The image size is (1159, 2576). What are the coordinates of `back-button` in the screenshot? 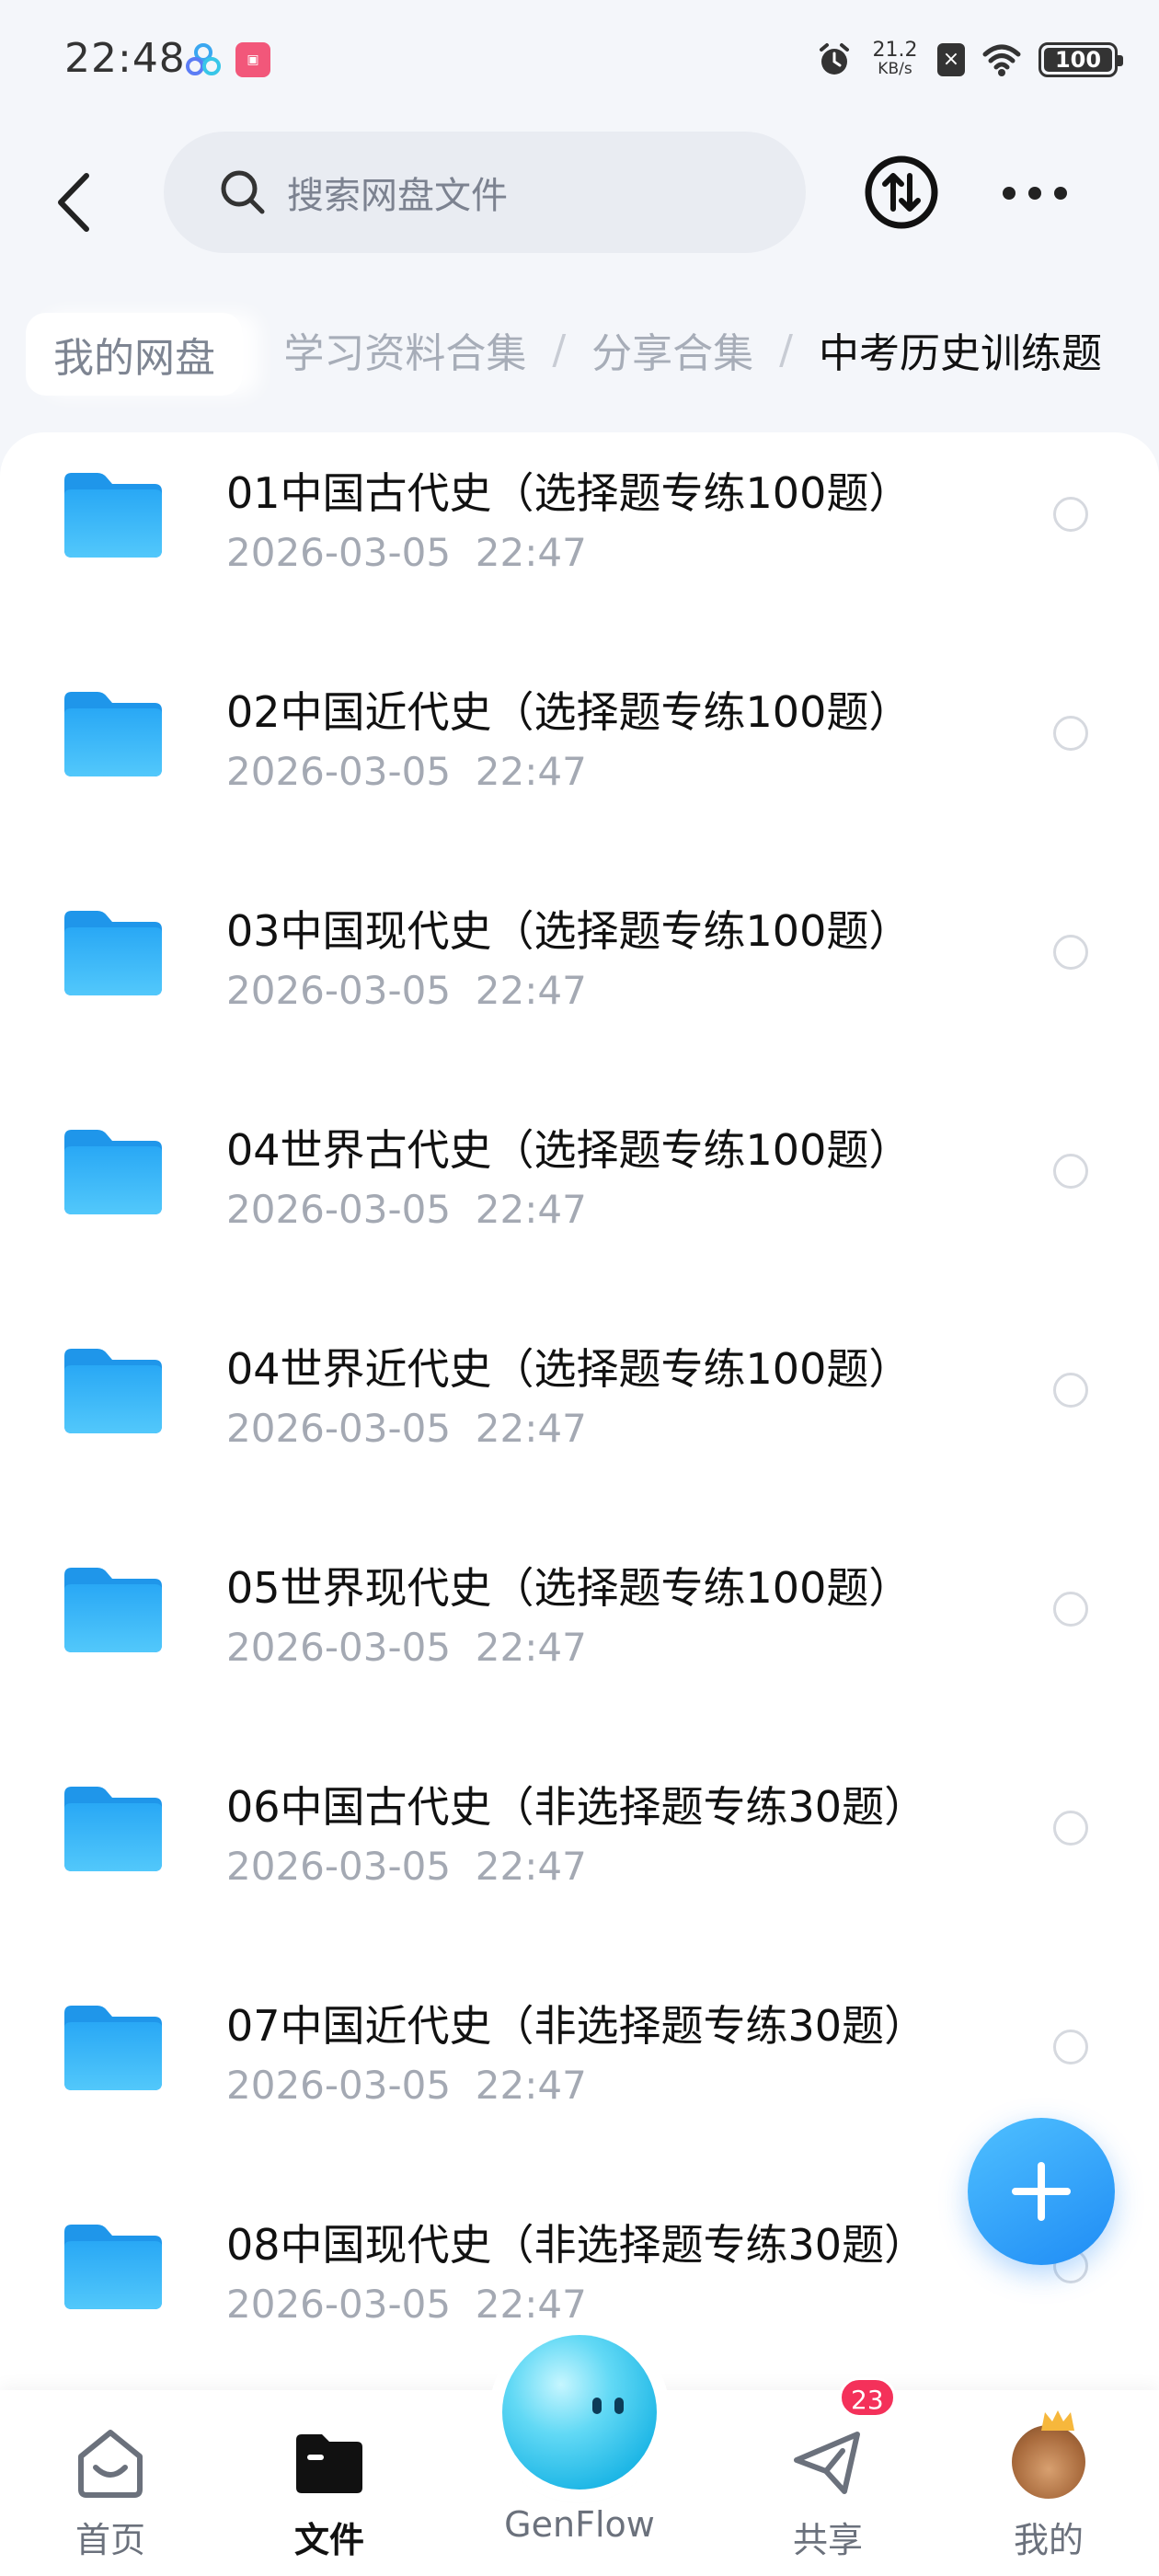 It's located at (73, 202).